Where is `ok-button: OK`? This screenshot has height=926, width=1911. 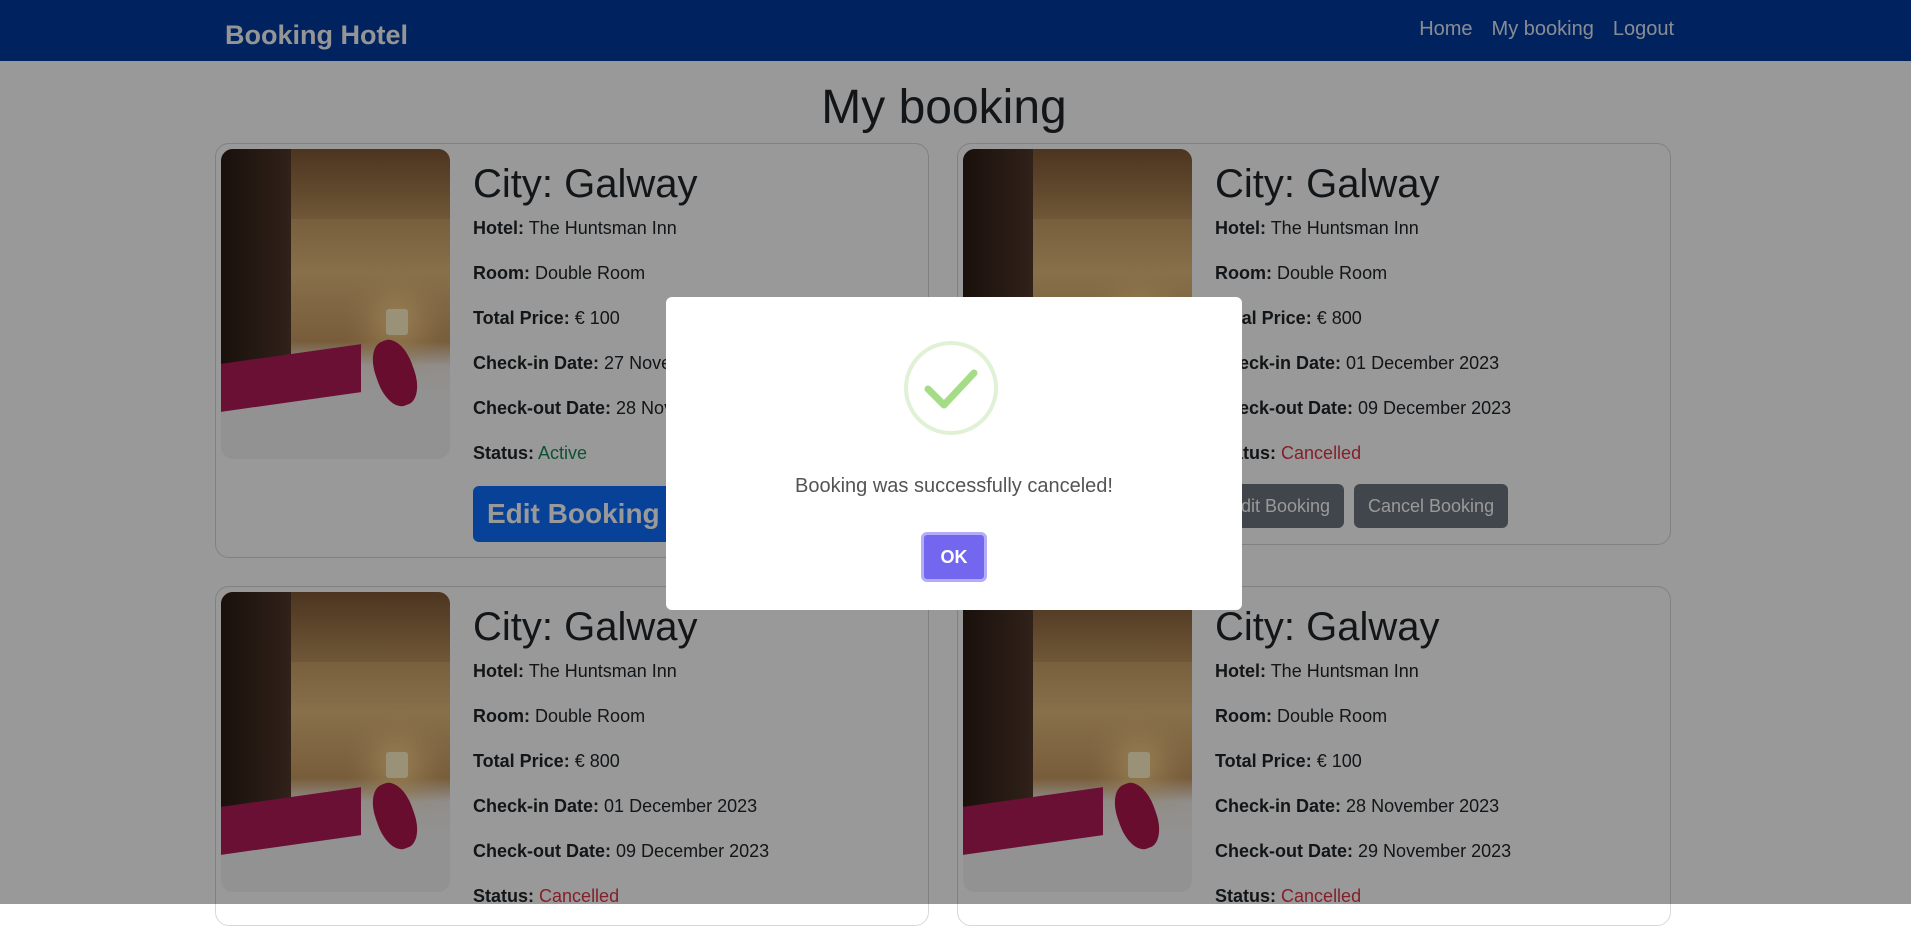
ok-button: OK is located at coordinates (954, 557).